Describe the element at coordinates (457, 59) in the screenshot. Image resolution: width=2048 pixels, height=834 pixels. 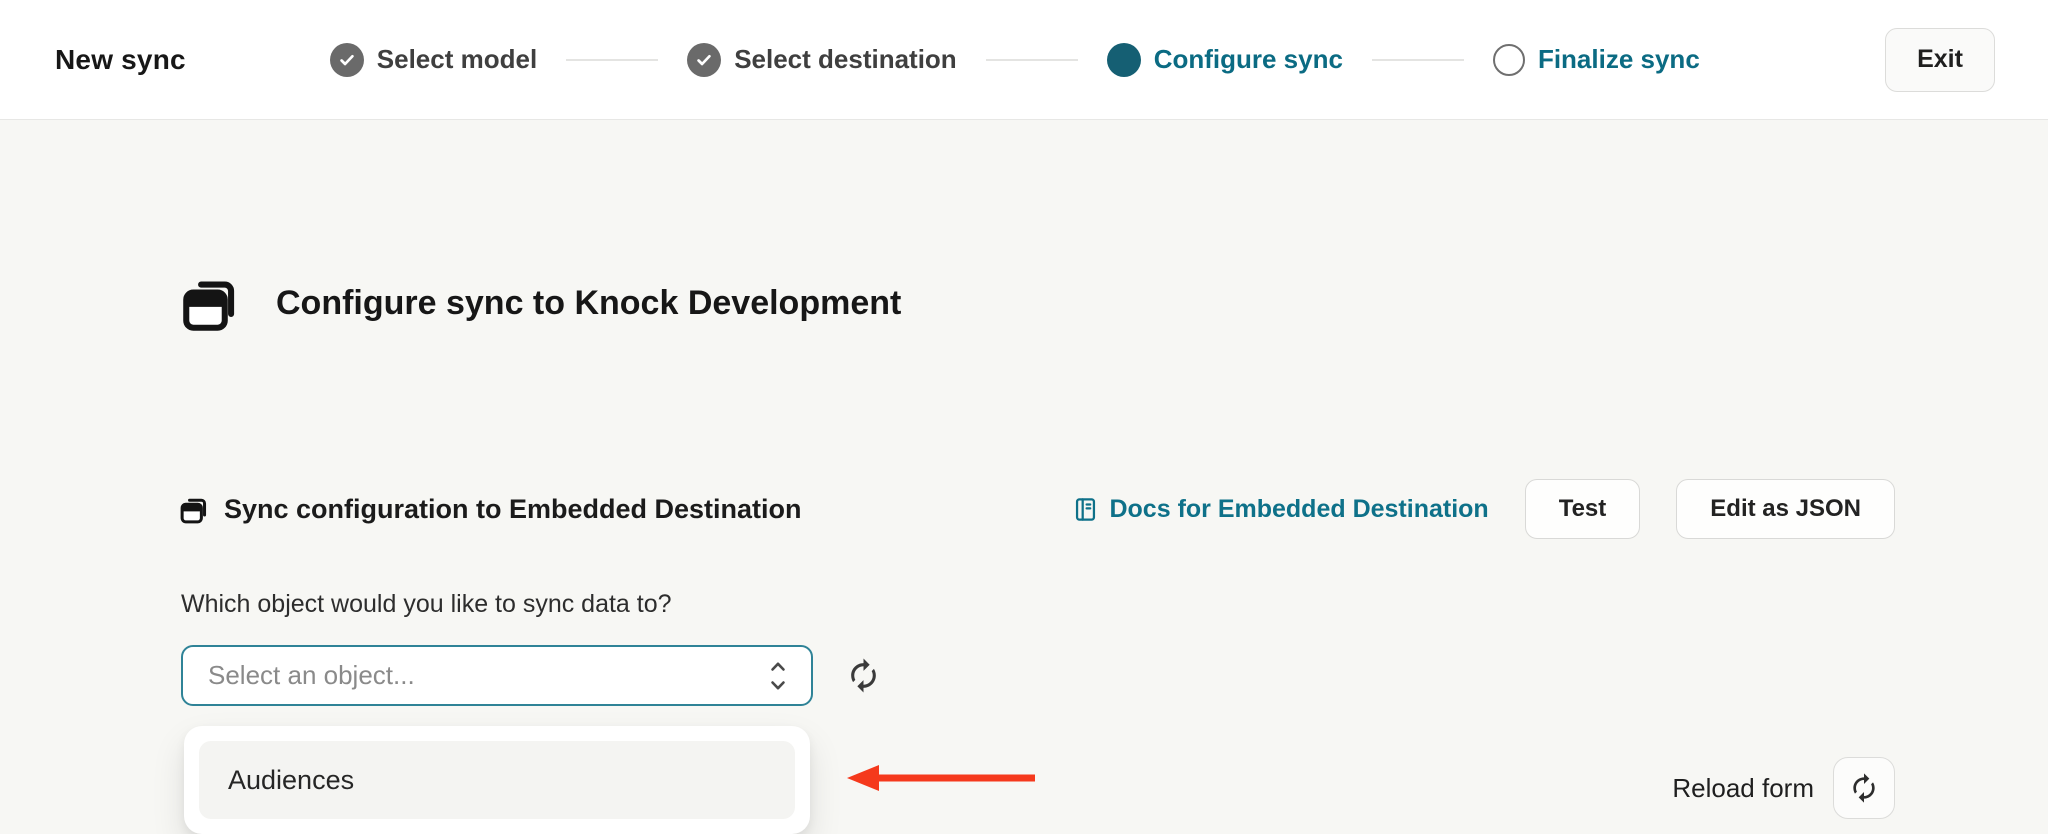
I see `step-label: Select model` at that location.